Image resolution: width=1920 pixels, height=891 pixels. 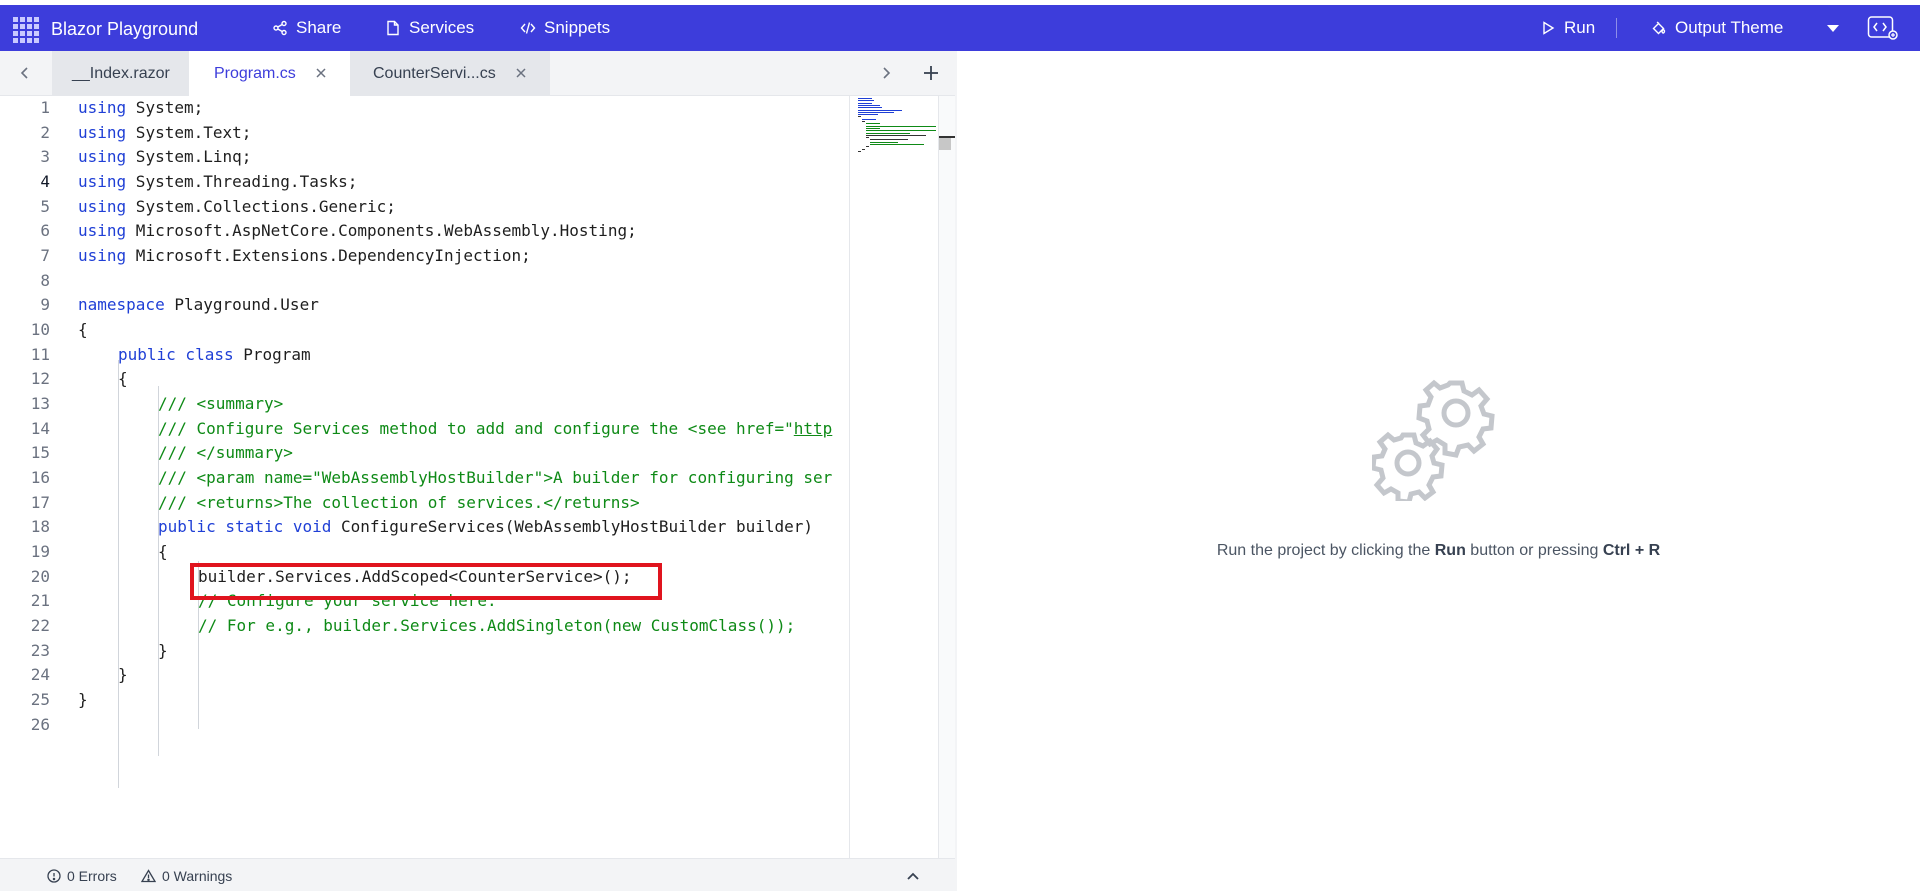 I want to click on tab-scroll-right-button, so click(x=886, y=73).